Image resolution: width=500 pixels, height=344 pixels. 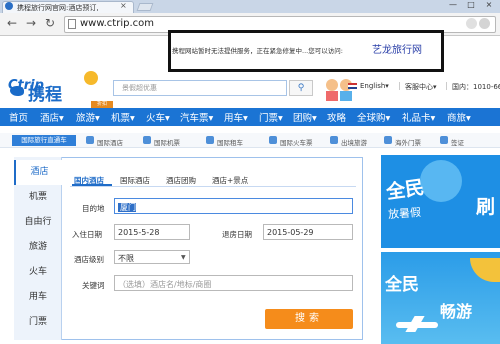 I want to click on side-item-train: 火车, so click(x=38, y=272).